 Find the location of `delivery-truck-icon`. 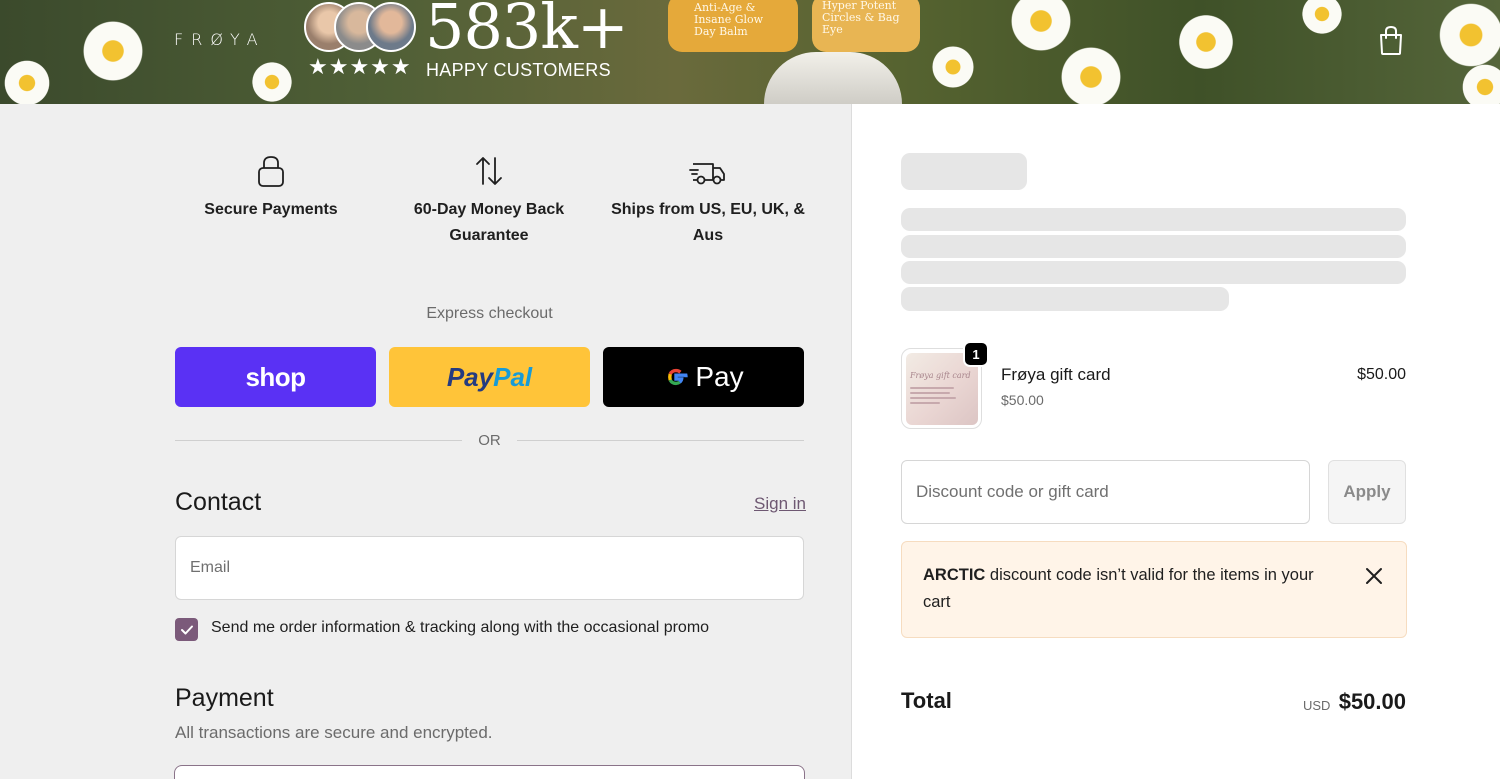

delivery-truck-icon is located at coordinates (707, 174).